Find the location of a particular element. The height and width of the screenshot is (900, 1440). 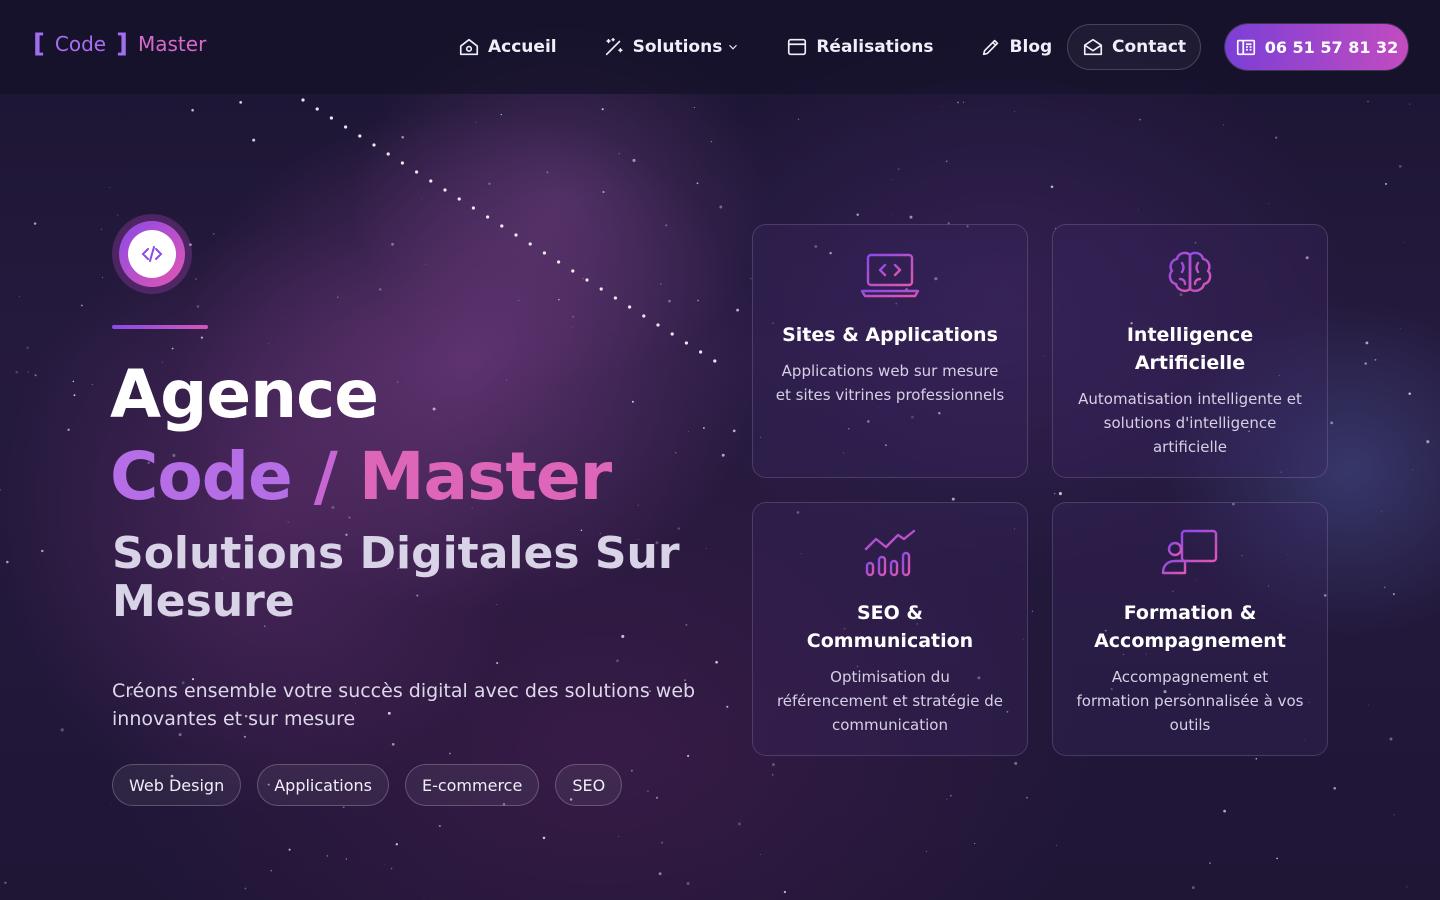

nav-item-blog: Blog is located at coordinates (1016, 47).